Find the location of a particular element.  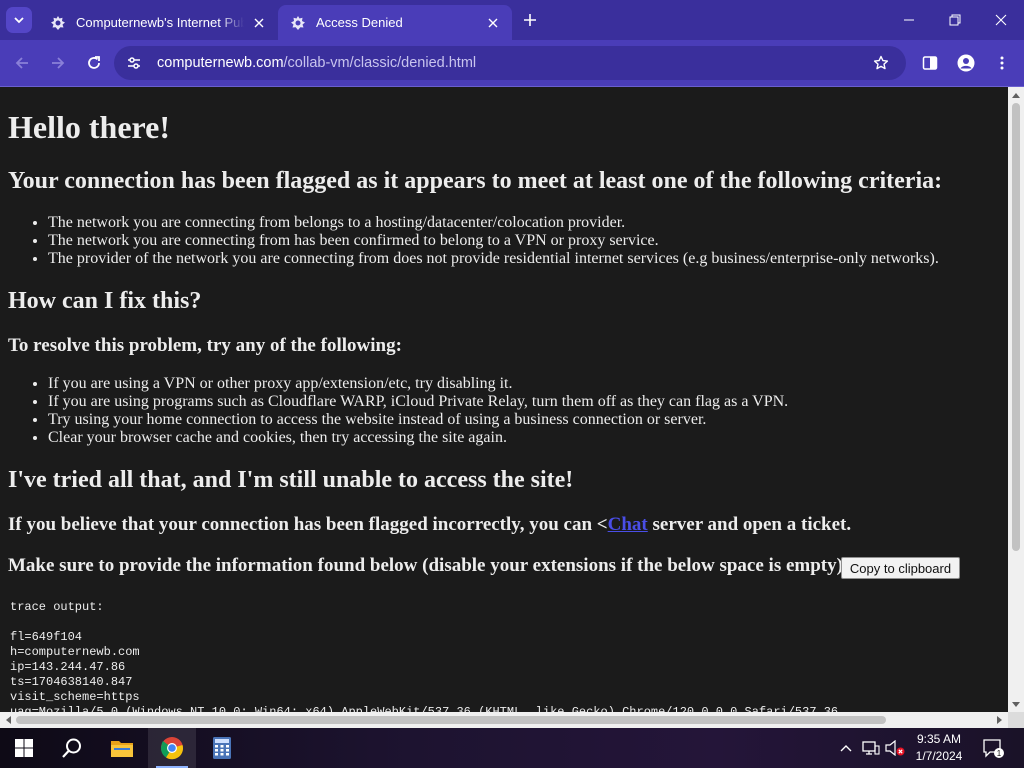

caret-right-icon is located at coordinates (999, 720).